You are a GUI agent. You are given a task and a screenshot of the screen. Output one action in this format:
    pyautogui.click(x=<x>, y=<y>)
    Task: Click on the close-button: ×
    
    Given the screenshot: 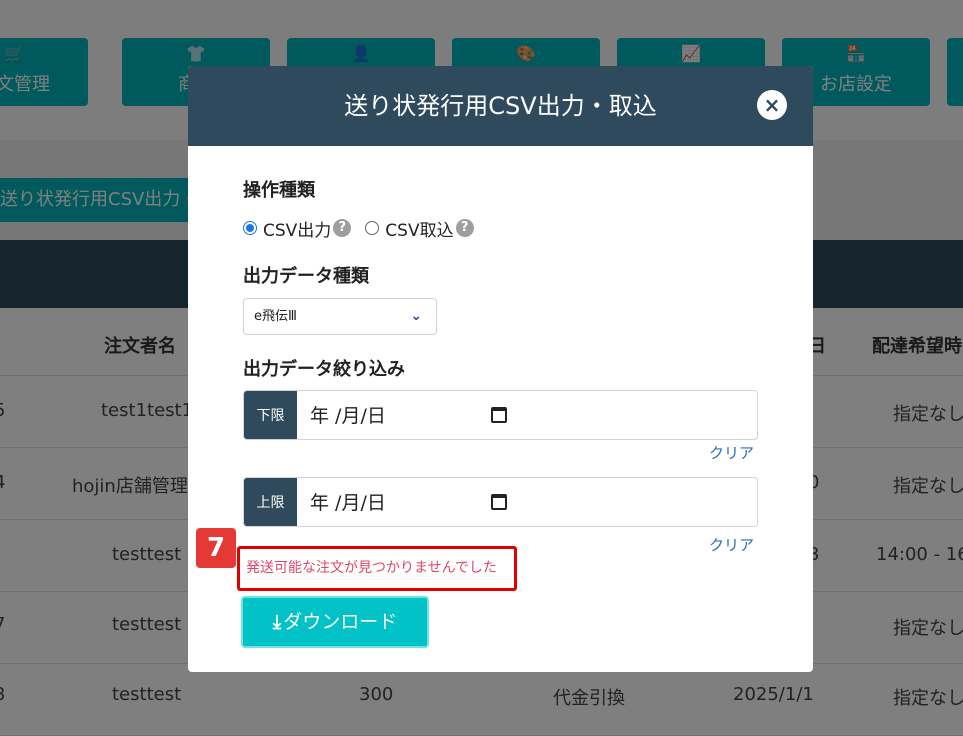 What is the action you would take?
    pyautogui.click(x=772, y=105)
    